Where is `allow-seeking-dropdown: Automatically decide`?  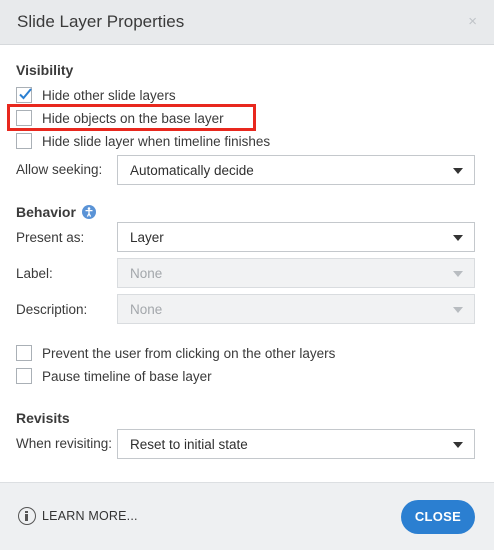 allow-seeking-dropdown: Automatically decide is located at coordinates (296, 170).